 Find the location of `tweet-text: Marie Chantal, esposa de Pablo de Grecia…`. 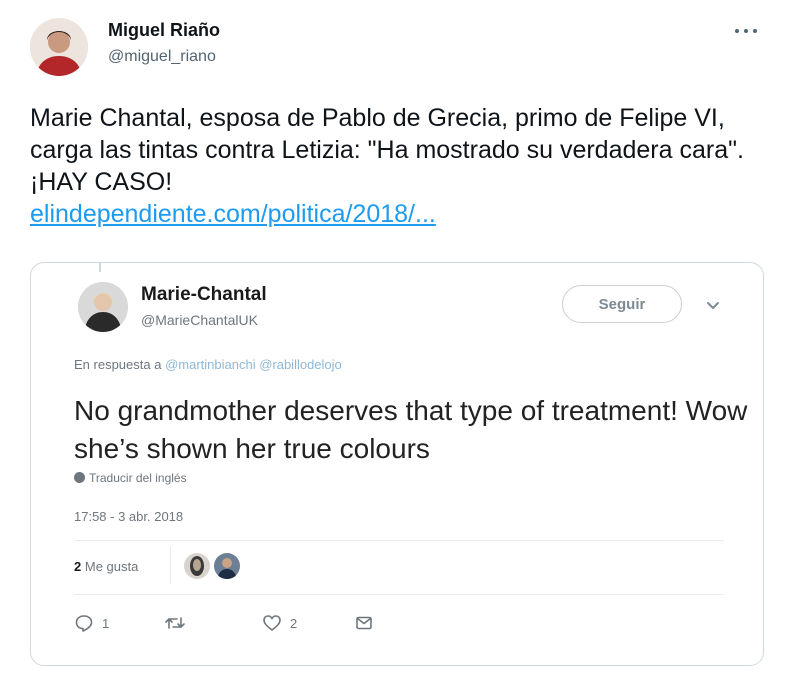

tweet-text: Marie Chantal, esposa de Pablo de Grecia… is located at coordinates (387, 150).